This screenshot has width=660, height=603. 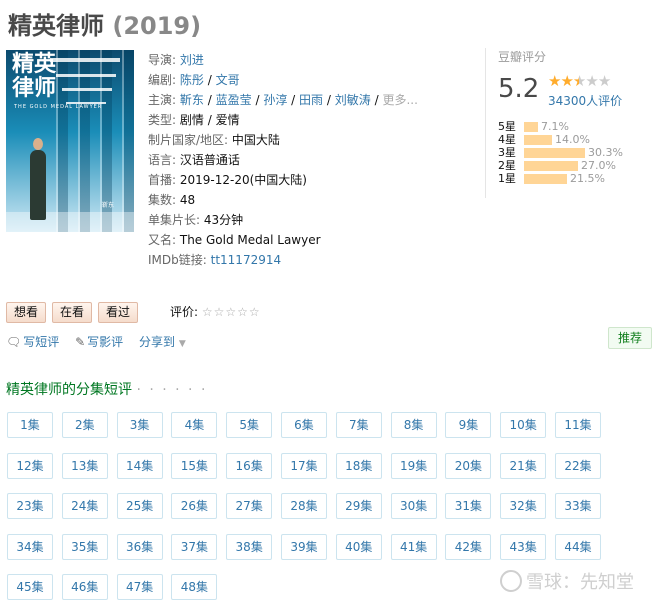 I want to click on episode-button: 15集, so click(x=194, y=465).